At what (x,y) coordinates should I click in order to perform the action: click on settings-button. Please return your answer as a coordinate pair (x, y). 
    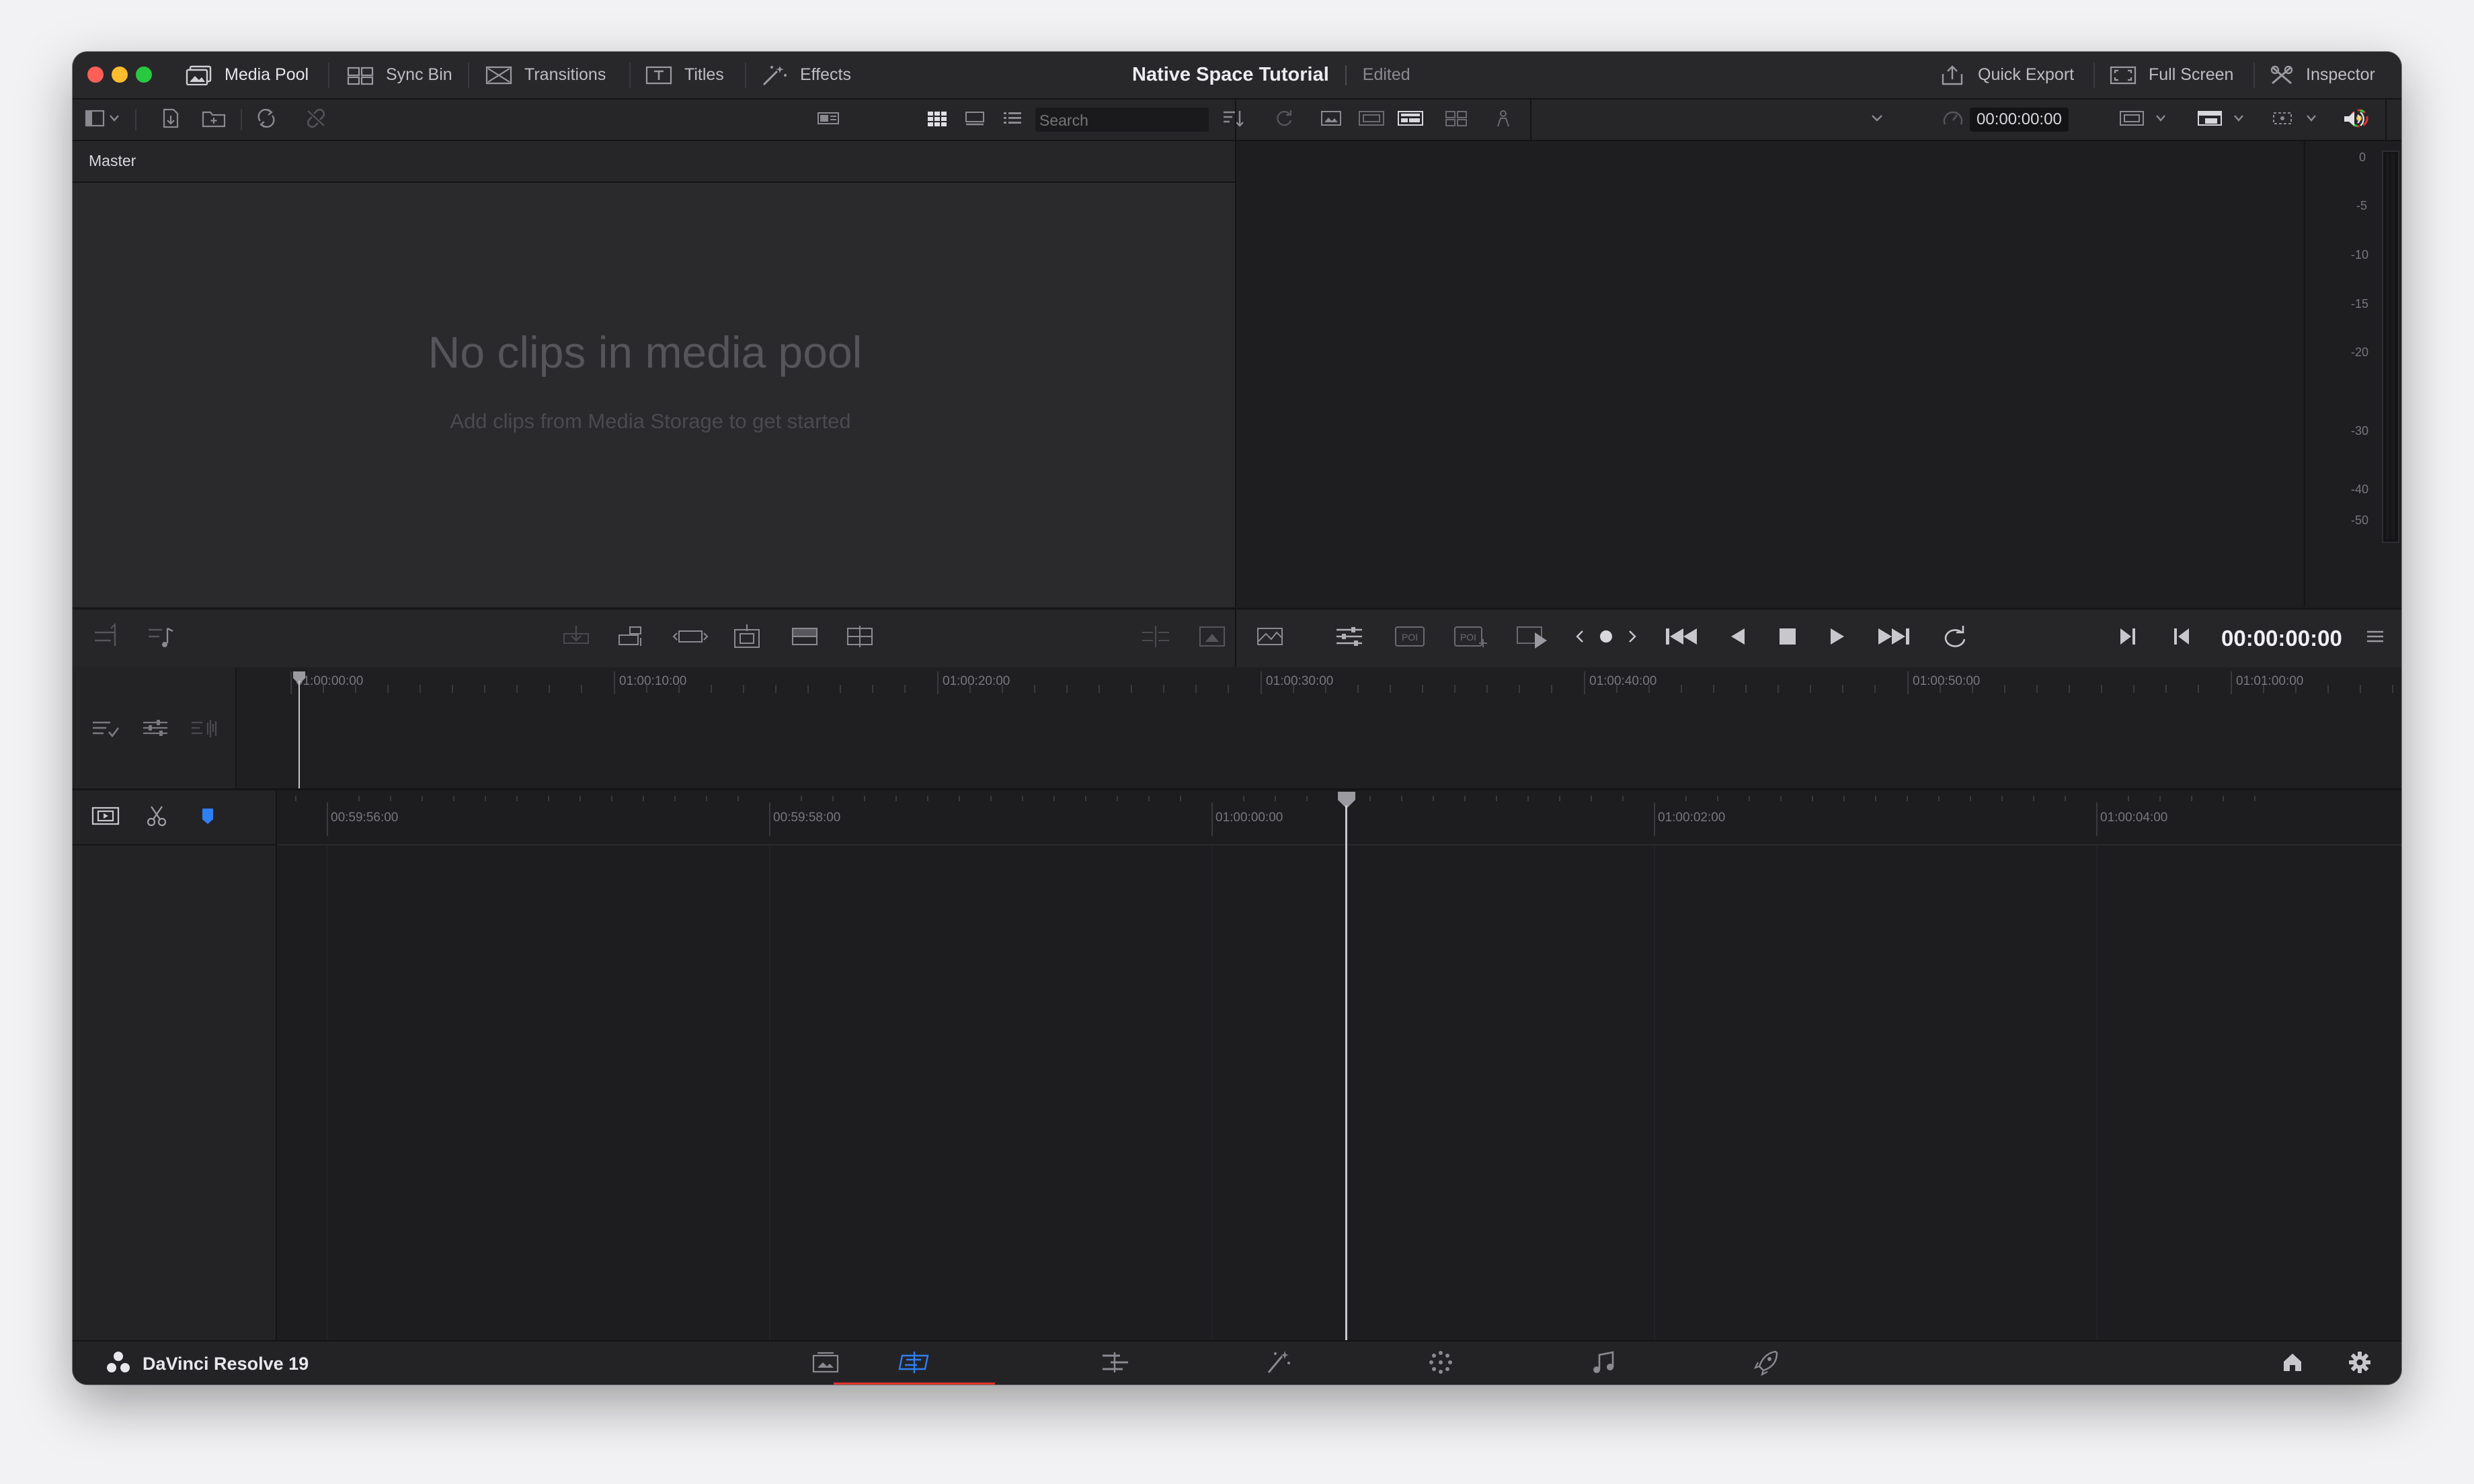
    Looking at the image, I should click on (2360, 1363).